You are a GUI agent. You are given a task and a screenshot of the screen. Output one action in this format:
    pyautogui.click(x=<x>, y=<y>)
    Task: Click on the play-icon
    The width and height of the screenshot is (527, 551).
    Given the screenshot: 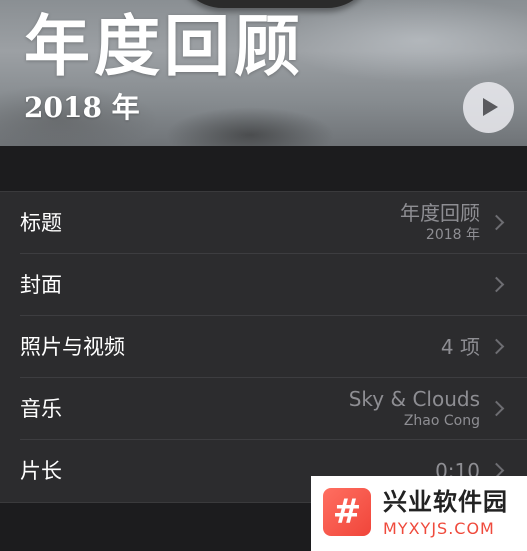 What is the action you would take?
    pyautogui.click(x=490, y=107)
    